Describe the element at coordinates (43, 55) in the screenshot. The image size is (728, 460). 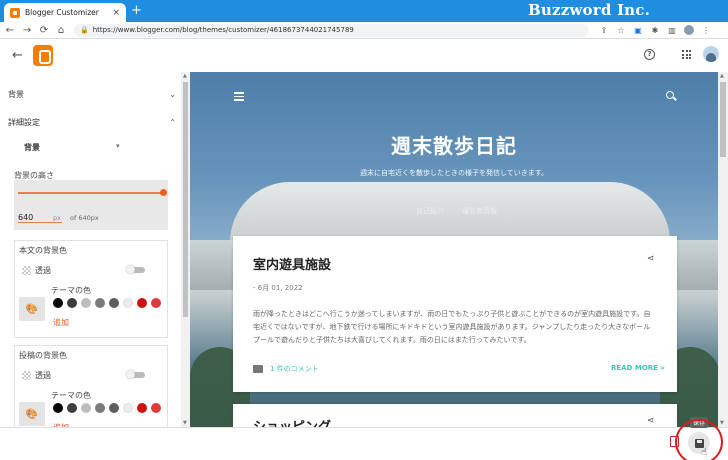
I see `blogger-logo-icon` at that location.